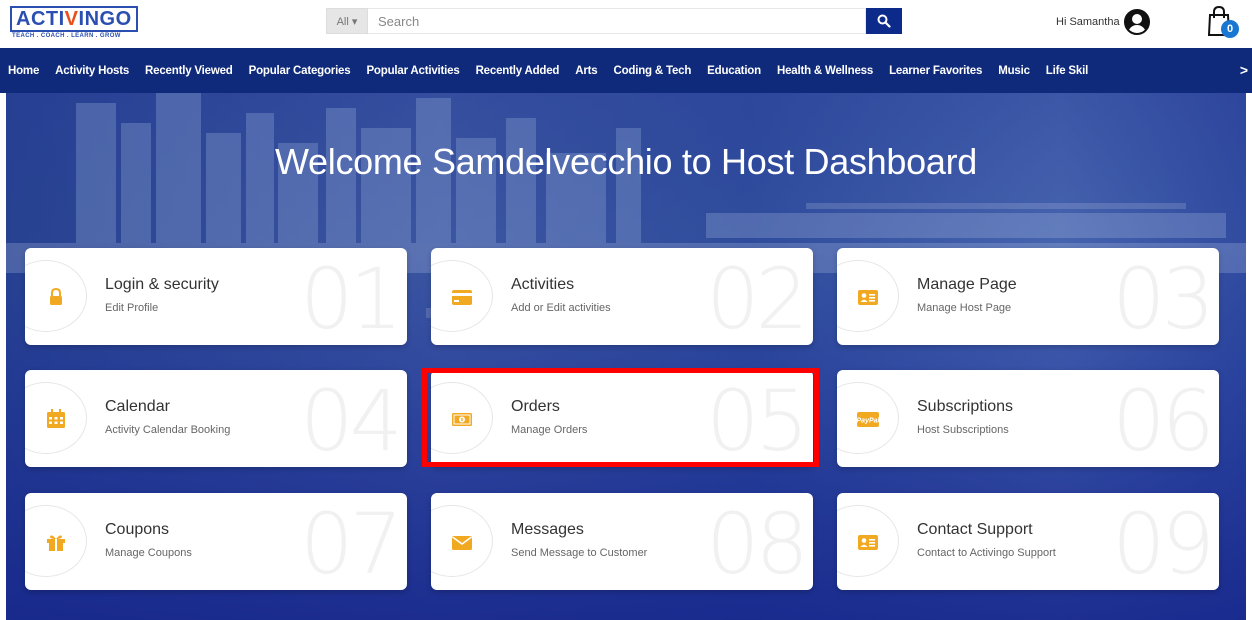  What do you see at coordinates (986, 553) in the screenshot?
I see `card-subtitle: Contact to Activingo Support` at bounding box center [986, 553].